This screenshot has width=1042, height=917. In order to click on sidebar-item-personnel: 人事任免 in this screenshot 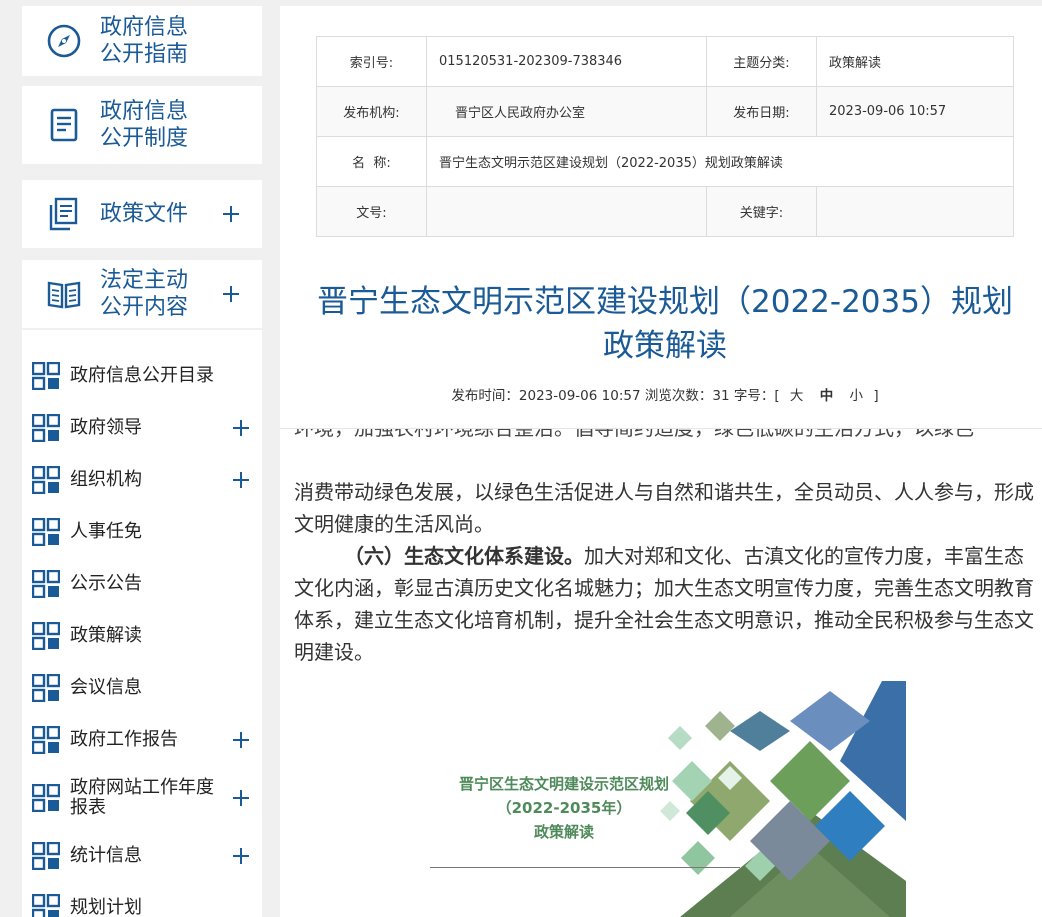, I will do `click(142, 532)`.